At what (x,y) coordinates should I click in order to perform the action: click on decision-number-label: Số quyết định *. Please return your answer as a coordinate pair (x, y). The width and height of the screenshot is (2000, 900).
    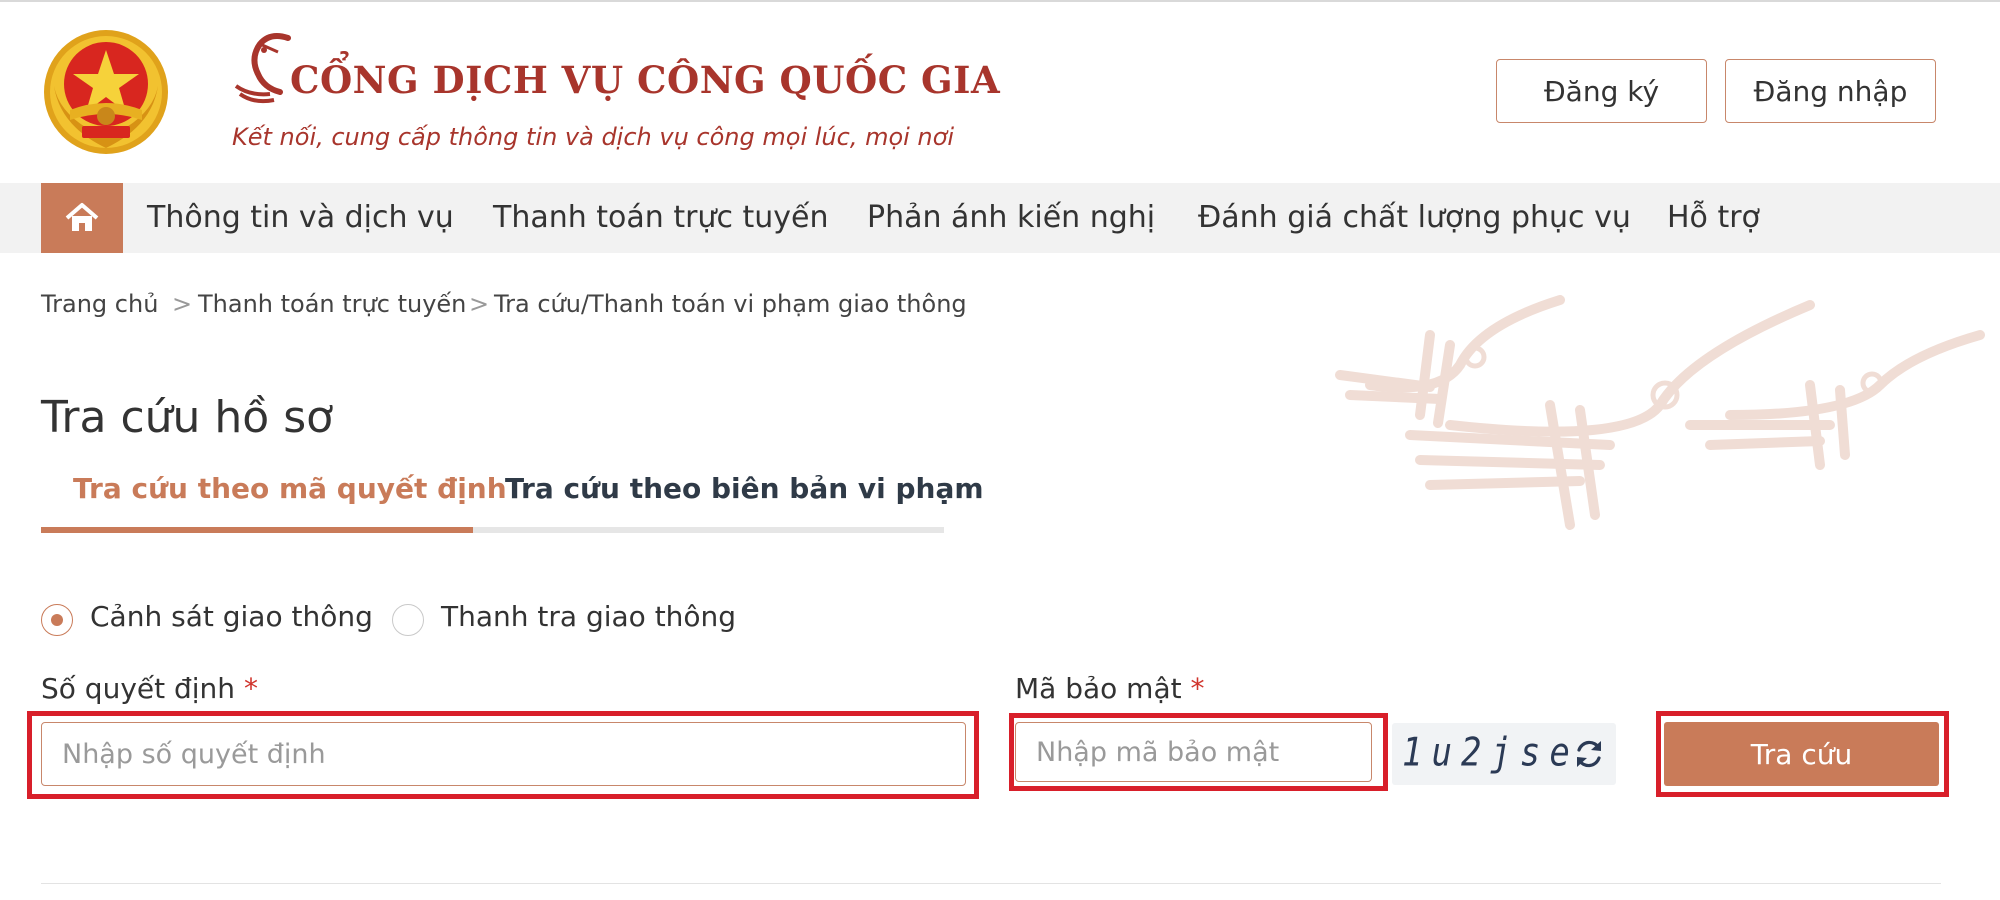
    Looking at the image, I should click on (149, 688).